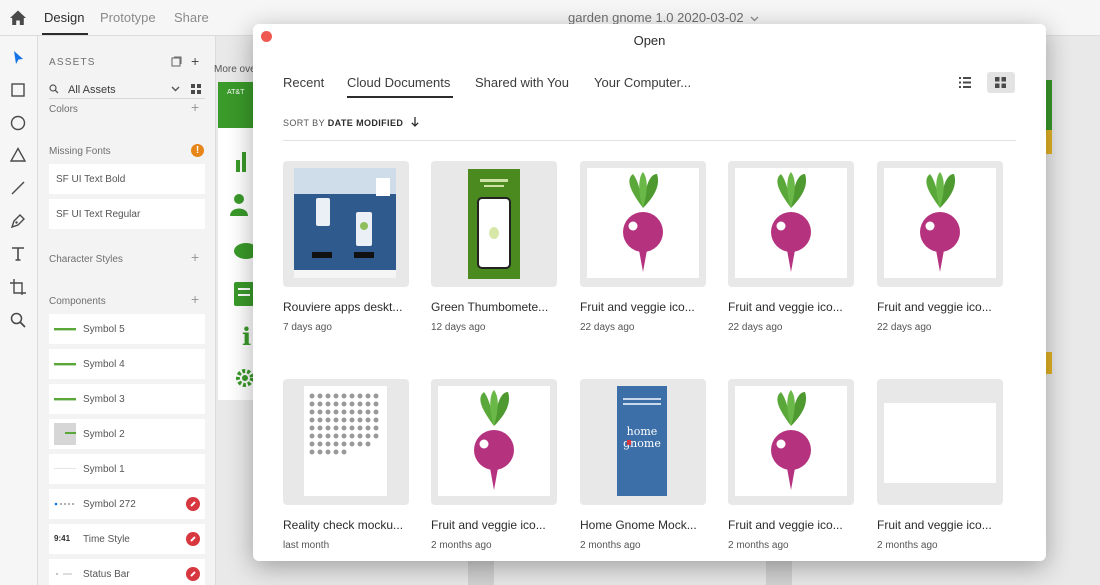  What do you see at coordinates (18, 155) in the screenshot?
I see `triangle-tool-icon` at bounding box center [18, 155].